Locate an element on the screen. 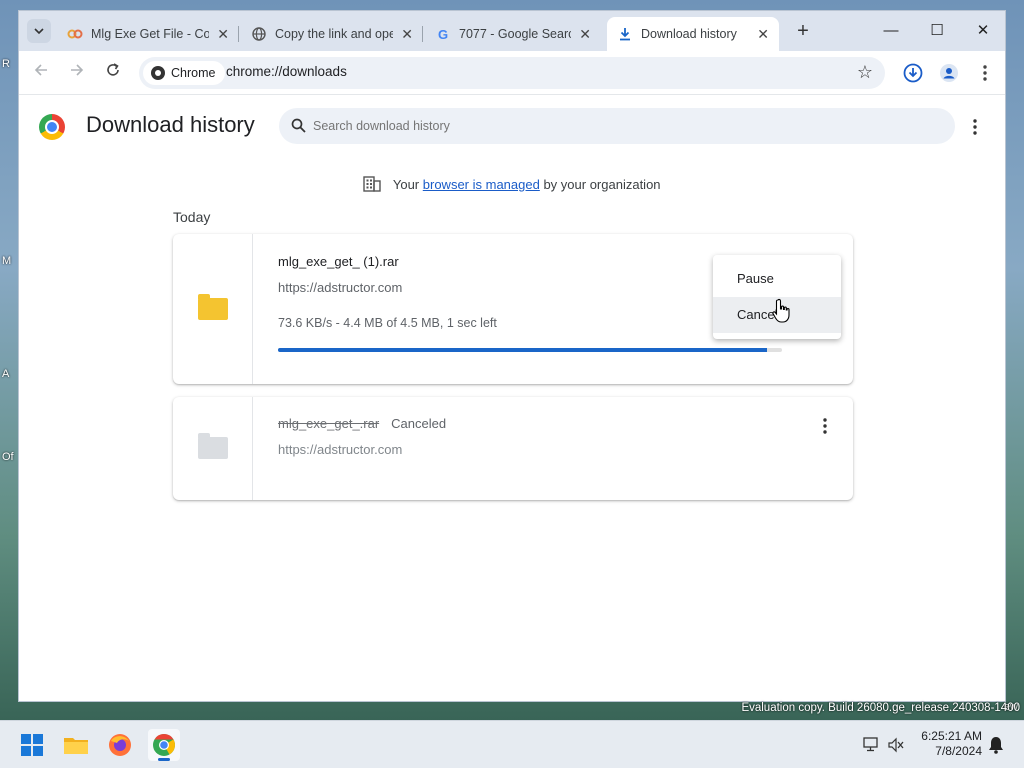 This screenshot has height=768, width=1024. volume-muted-icon is located at coordinates (896, 745).